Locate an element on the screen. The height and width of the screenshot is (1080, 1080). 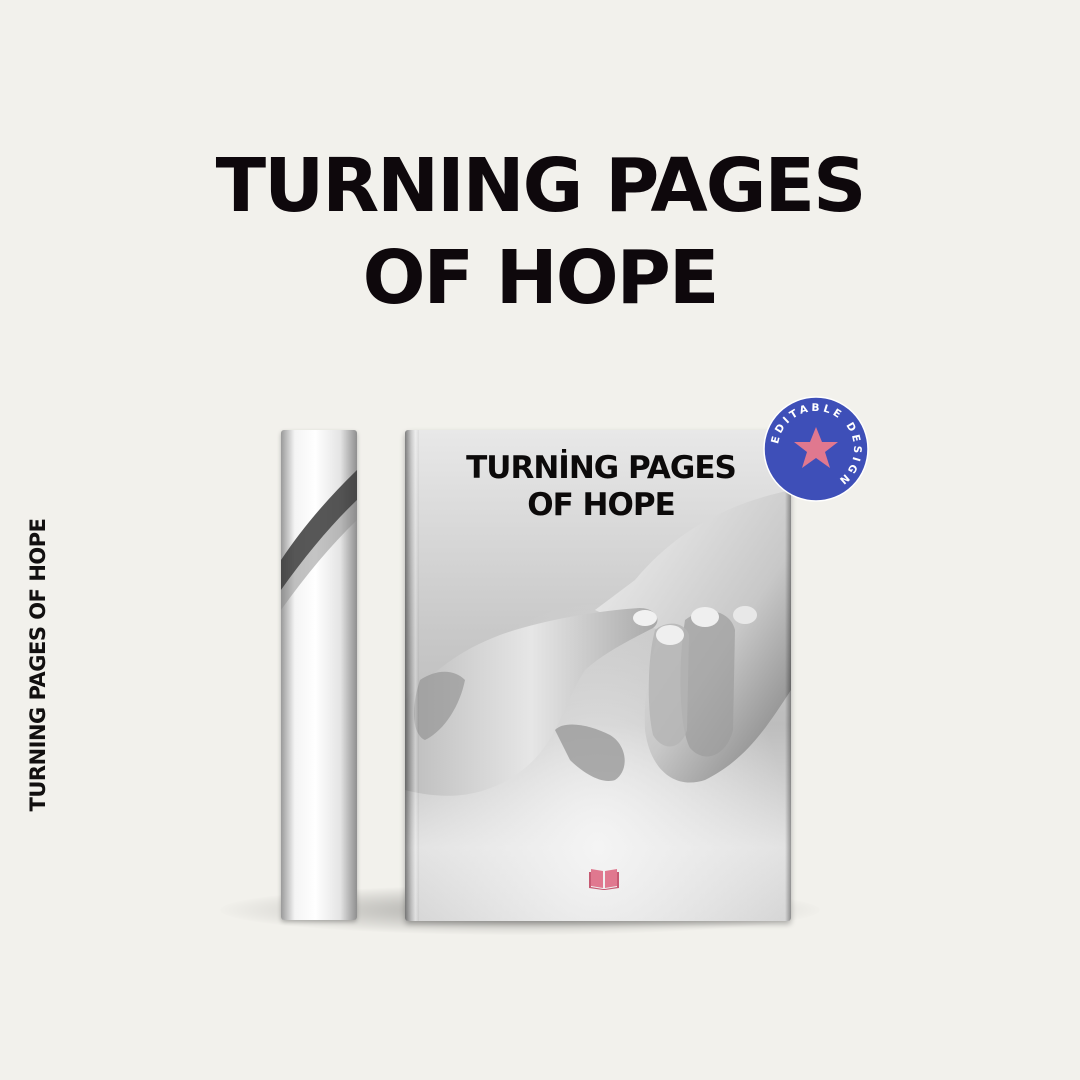
headline-line-1: TURNING PAGES is located at coordinates (541, 186).